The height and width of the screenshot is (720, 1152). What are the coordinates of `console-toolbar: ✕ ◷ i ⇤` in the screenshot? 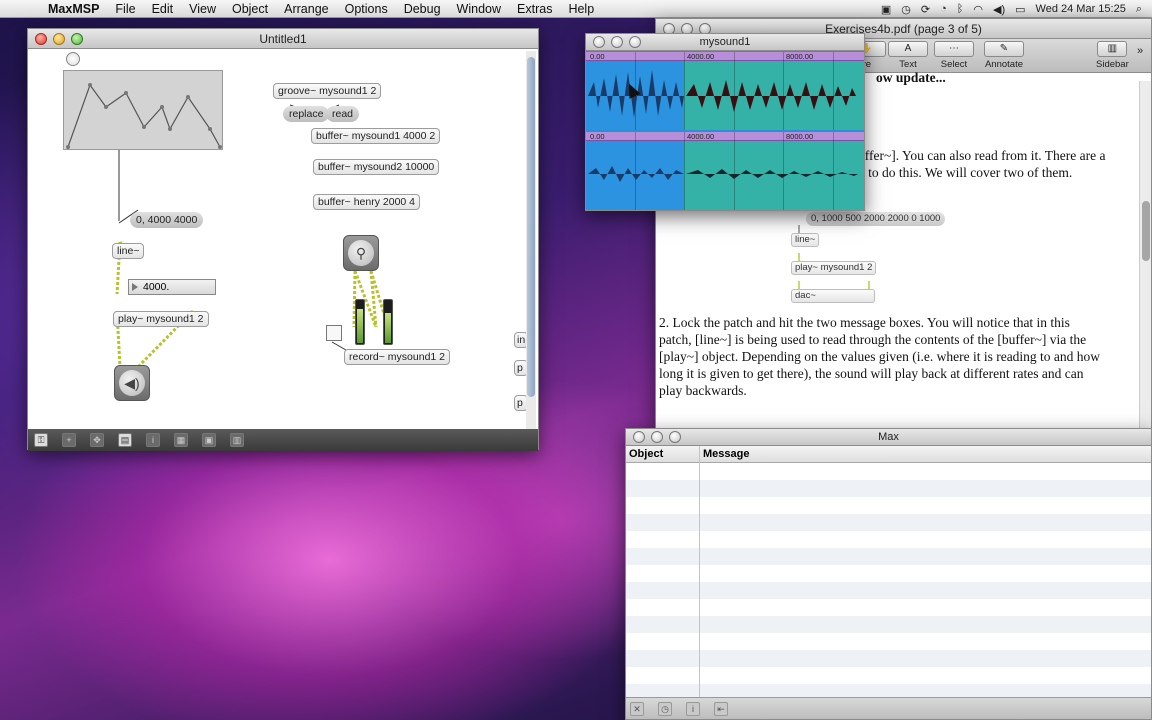 It's located at (888, 708).